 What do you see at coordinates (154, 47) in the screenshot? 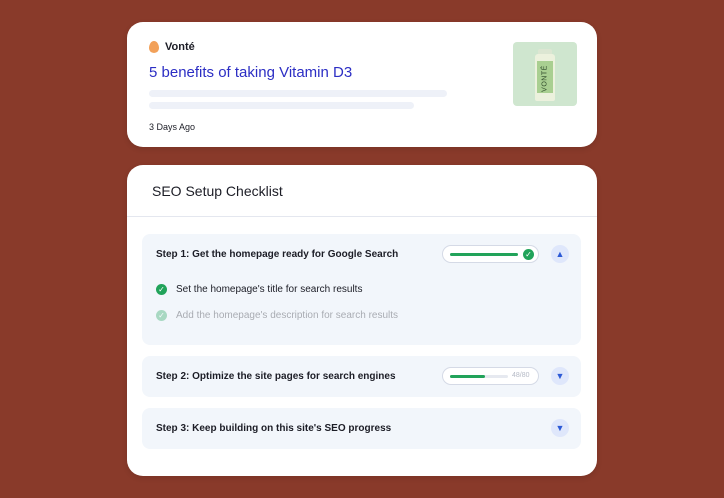
I see `brand-logo-icon` at bounding box center [154, 47].